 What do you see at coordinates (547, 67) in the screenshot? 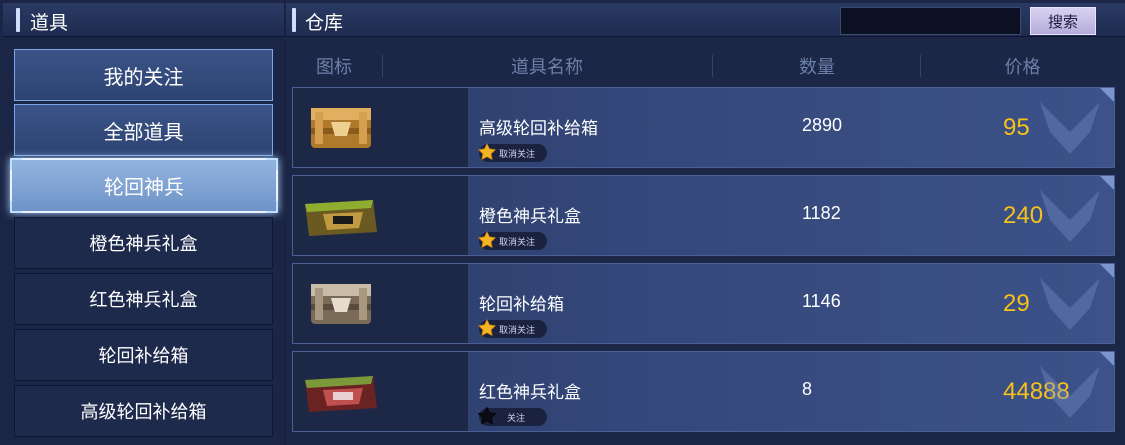
I see `column-header-name: 道具名称` at bounding box center [547, 67].